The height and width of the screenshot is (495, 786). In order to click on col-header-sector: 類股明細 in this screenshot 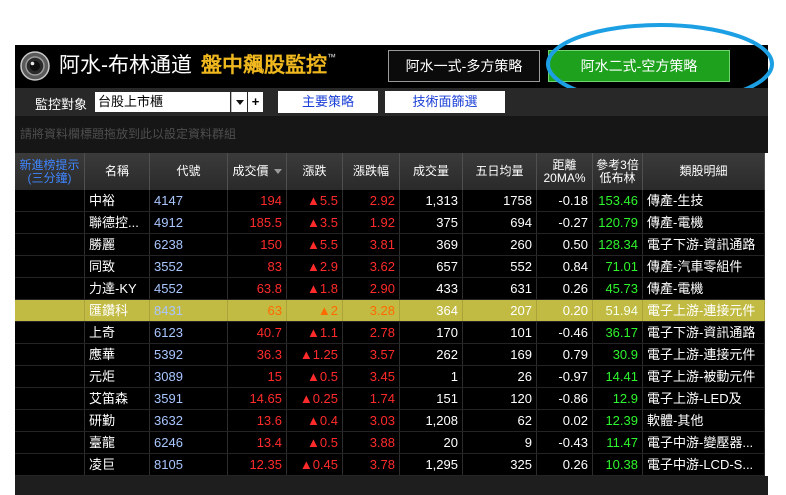, I will do `click(704, 171)`.